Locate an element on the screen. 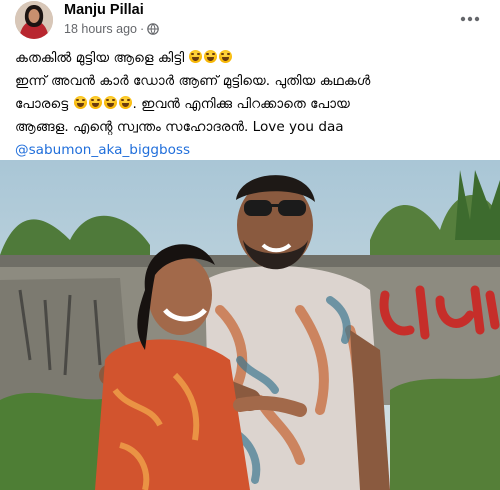 Image resolution: width=500 pixels, height=490 pixels. author-name: Manju Pillai is located at coordinates (104, 10).